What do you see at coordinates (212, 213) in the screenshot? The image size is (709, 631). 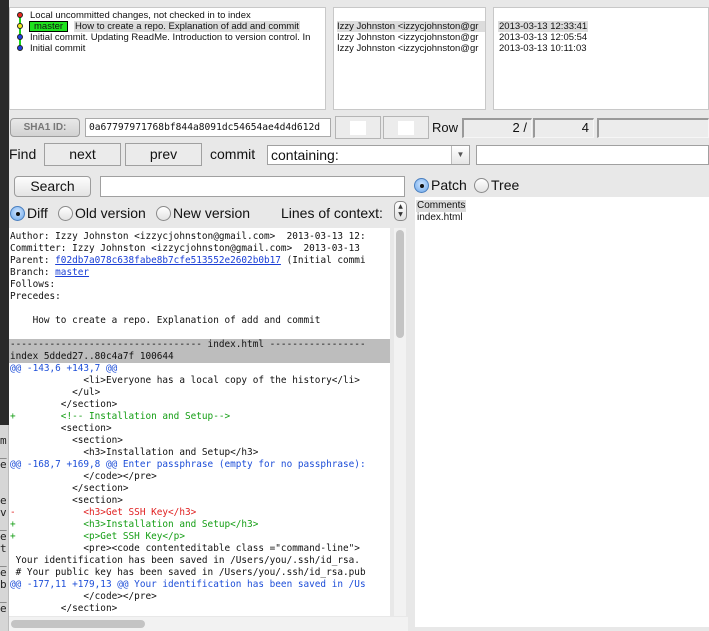 I see `new-version-radio-label: New version` at bounding box center [212, 213].